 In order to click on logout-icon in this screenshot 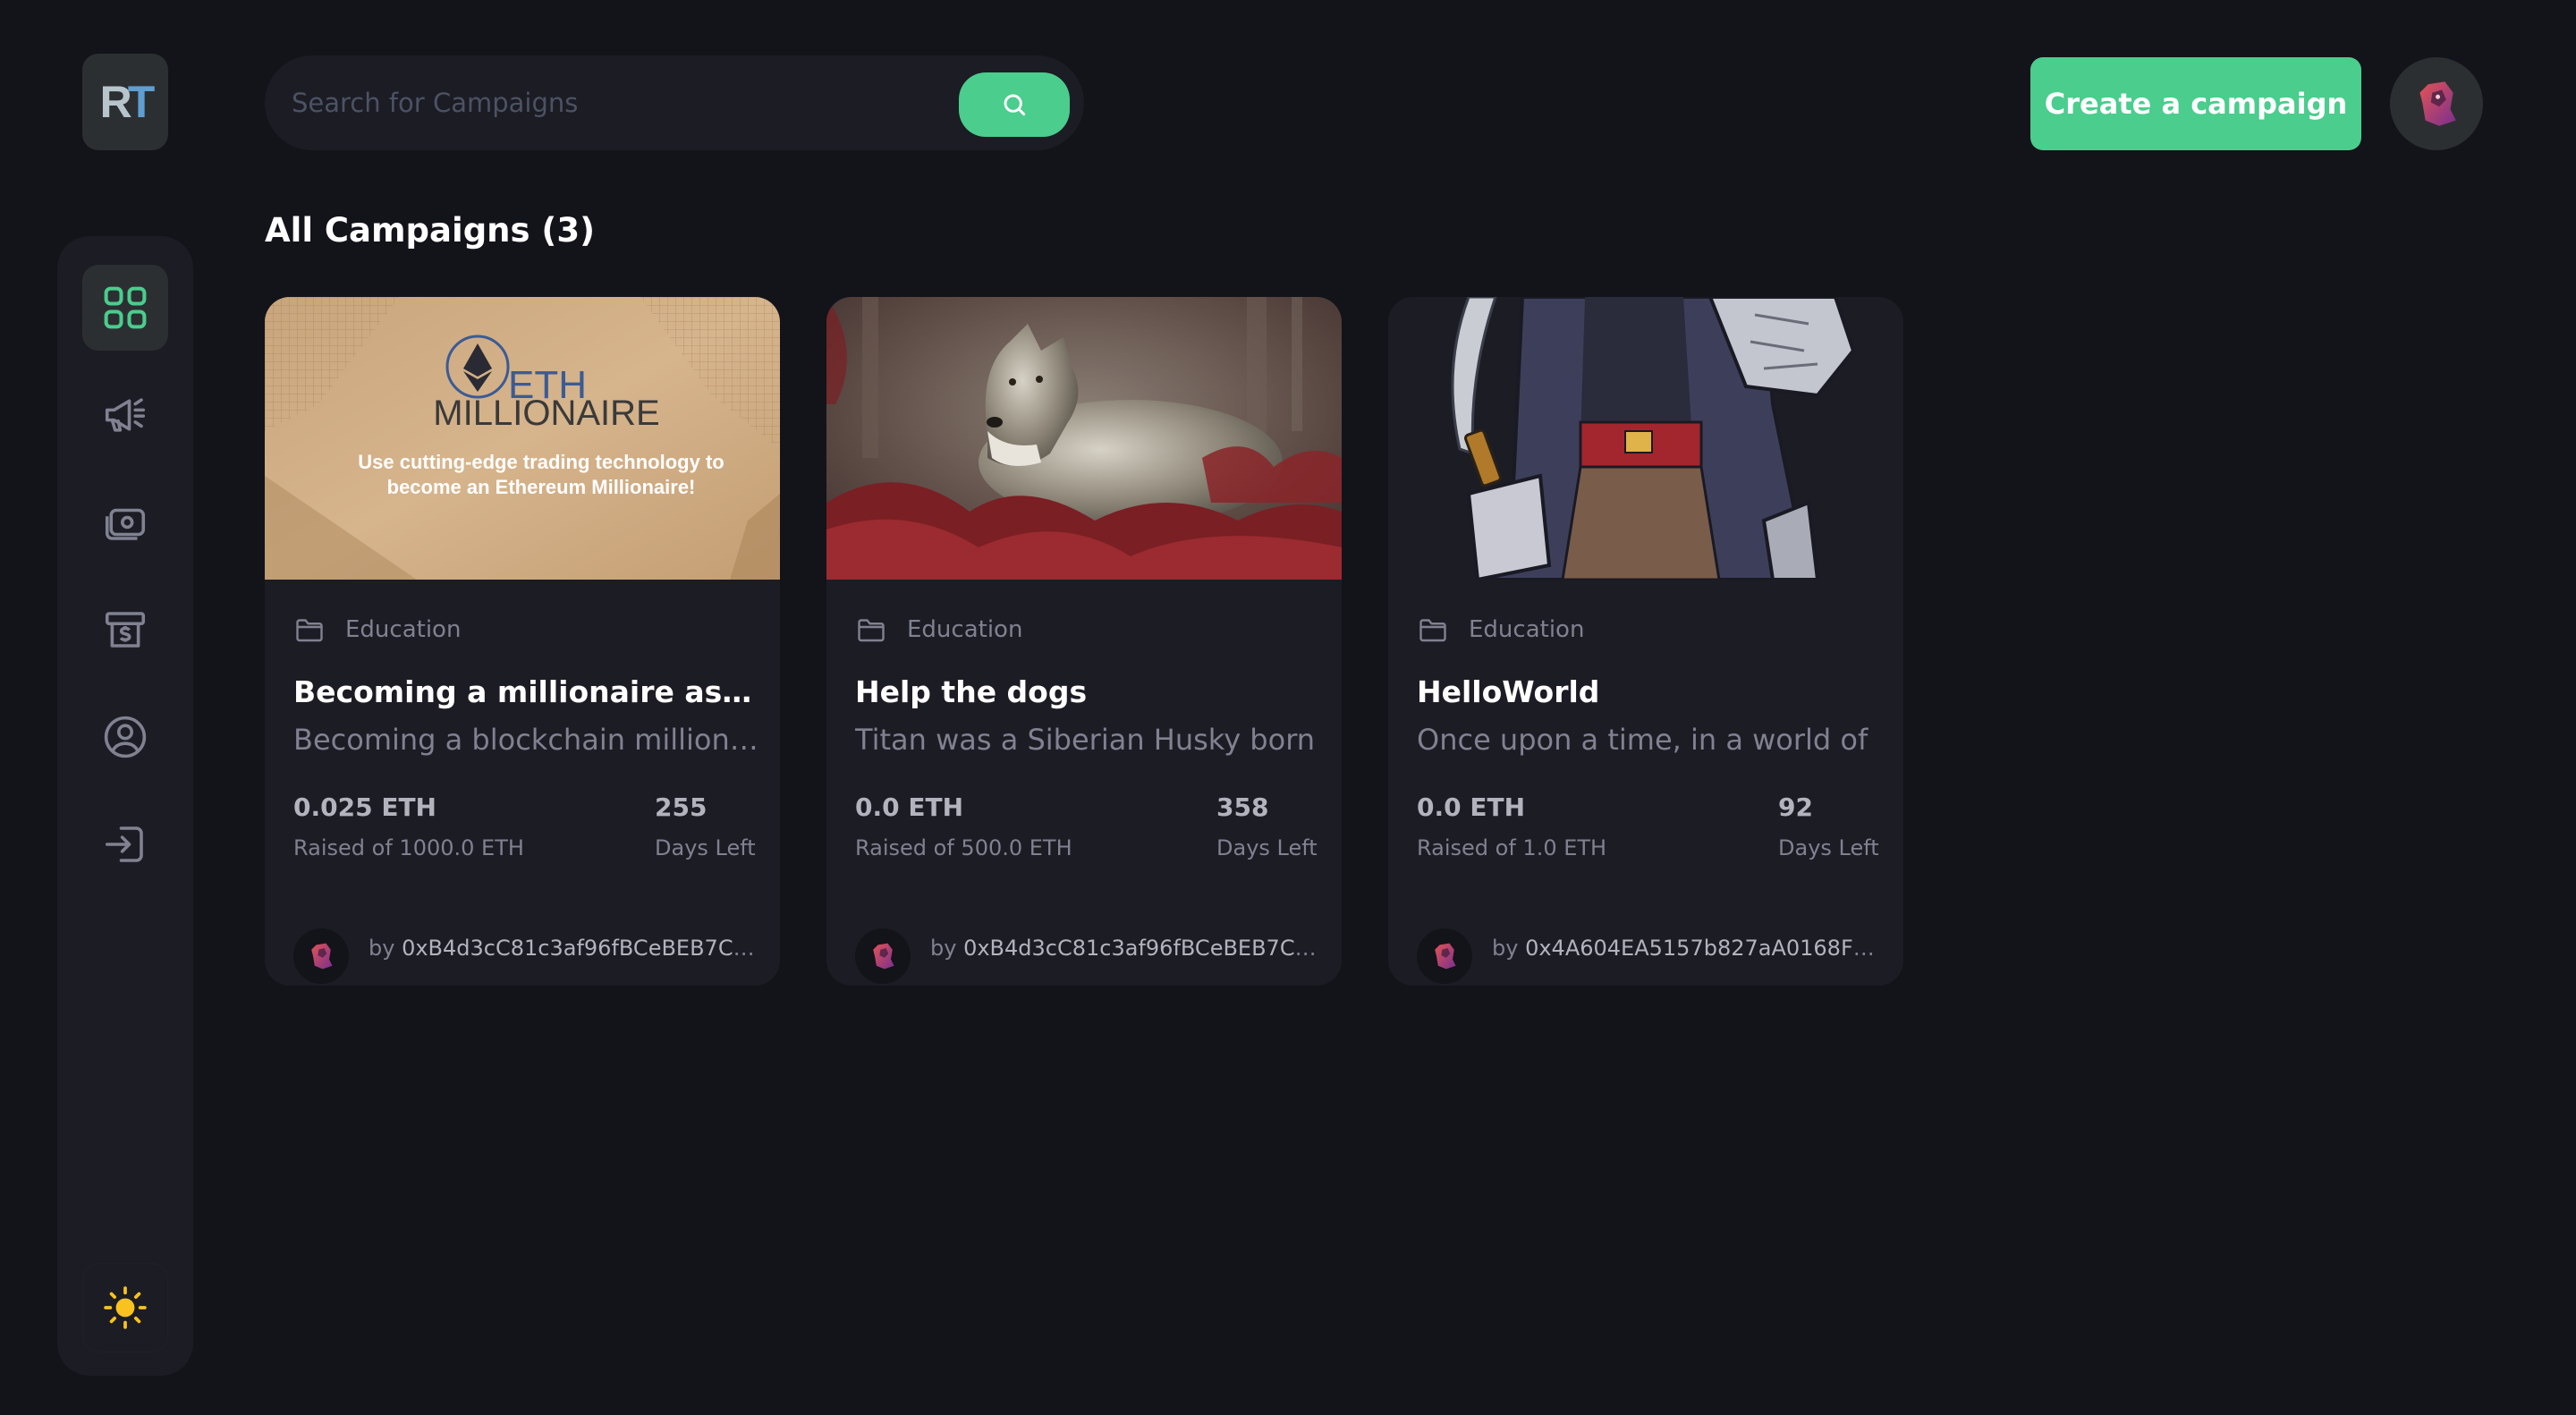, I will do `click(124, 844)`.